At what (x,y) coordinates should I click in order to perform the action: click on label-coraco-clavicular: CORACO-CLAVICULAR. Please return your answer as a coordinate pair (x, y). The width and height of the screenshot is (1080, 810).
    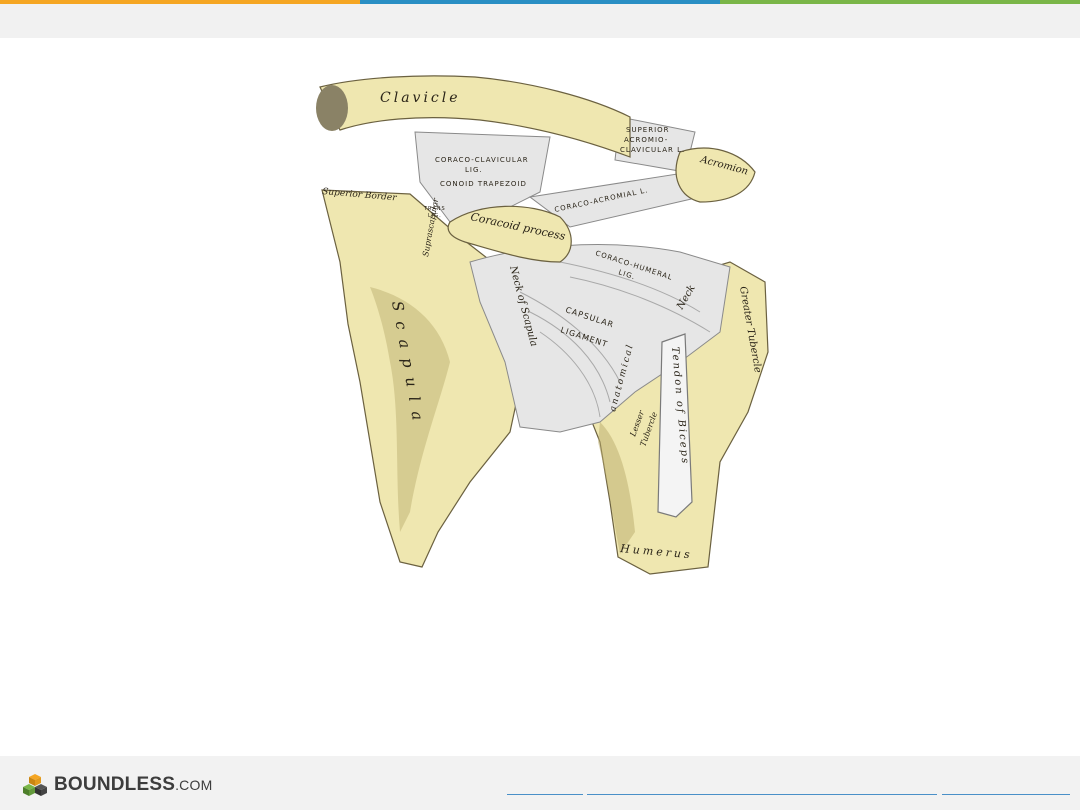
    Looking at the image, I should click on (482, 160).